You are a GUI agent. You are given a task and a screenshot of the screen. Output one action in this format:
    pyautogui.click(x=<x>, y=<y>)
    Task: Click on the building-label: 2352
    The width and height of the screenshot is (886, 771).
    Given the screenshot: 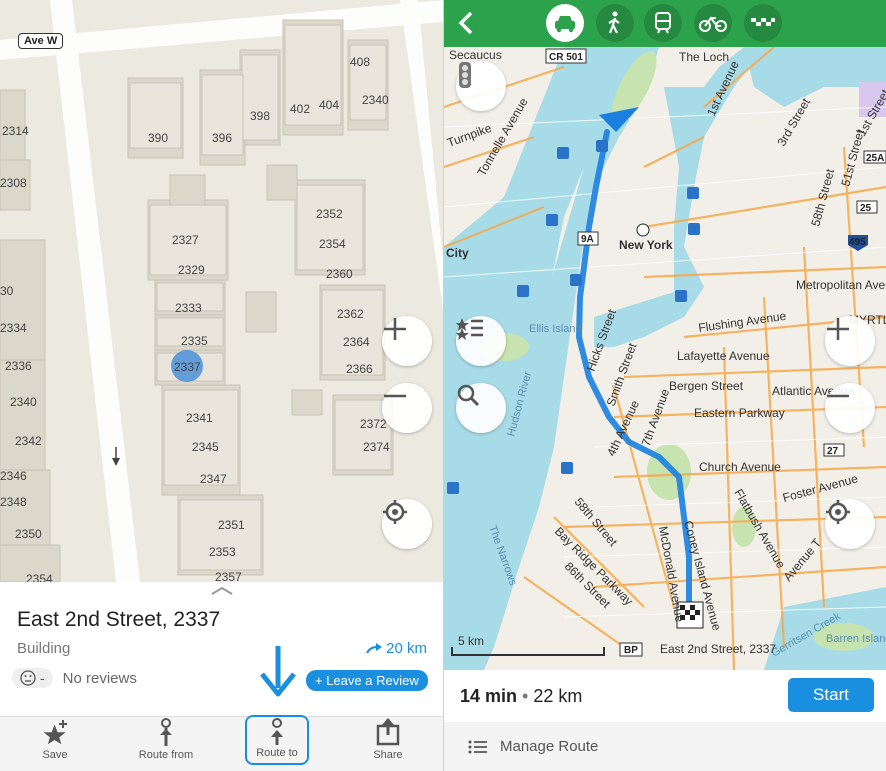 What is the action you would take?
    pyautogui.click(x=329, y=214)
    